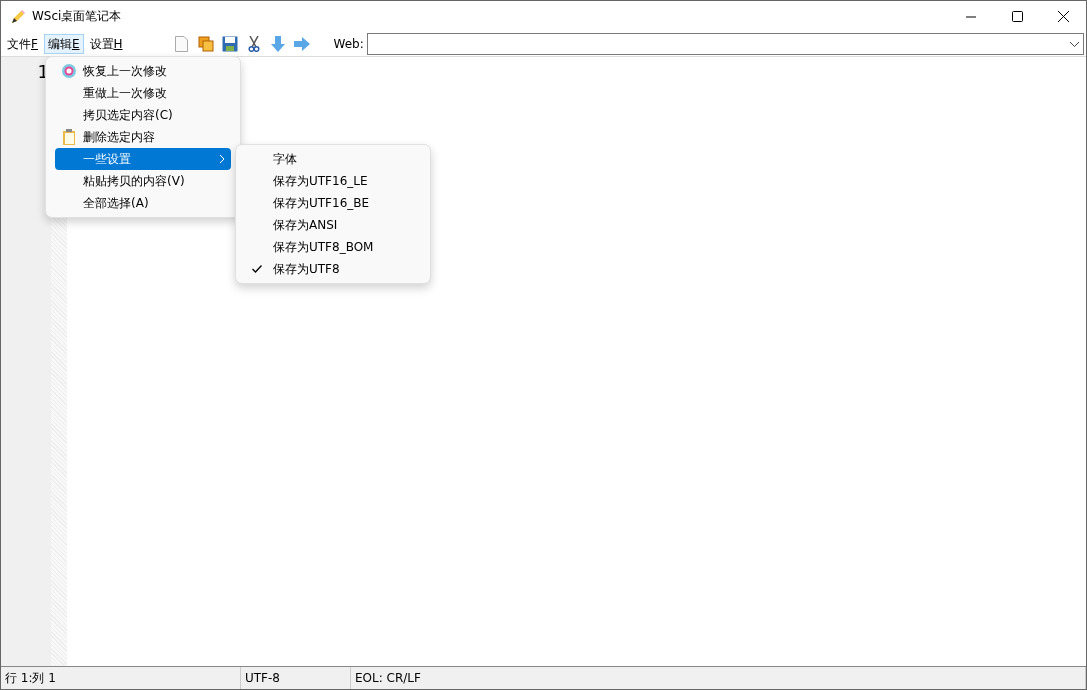 The image size is (1087, 690). What do you see at coordinates (333, 247) in the screenshot?
I see `menu-item: 保存为UTF8_BOM` at bounding box center [333, 247].